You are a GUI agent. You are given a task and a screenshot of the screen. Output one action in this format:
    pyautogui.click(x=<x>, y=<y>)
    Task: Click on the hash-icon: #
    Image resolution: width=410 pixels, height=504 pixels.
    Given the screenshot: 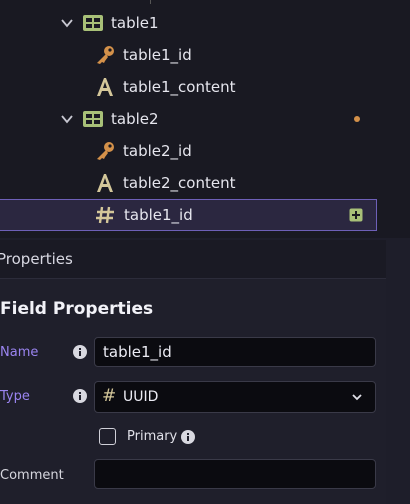 What is the action you would take?
    pyautogui.click(x=109, y=396)
    